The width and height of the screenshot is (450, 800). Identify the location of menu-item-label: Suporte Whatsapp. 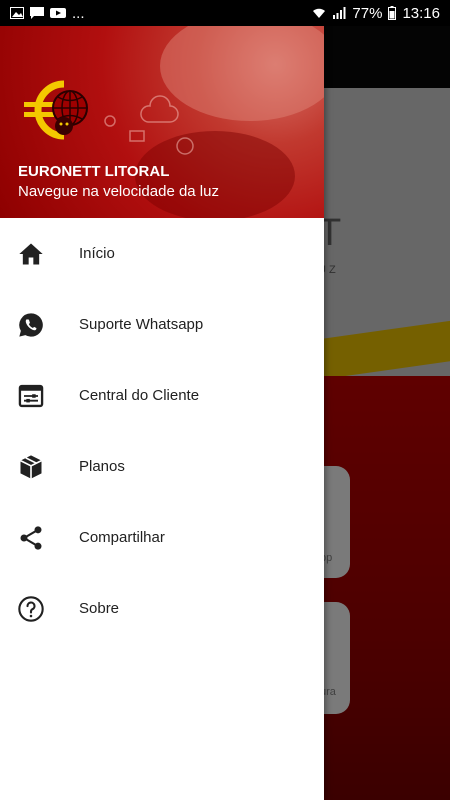
(141, 324).